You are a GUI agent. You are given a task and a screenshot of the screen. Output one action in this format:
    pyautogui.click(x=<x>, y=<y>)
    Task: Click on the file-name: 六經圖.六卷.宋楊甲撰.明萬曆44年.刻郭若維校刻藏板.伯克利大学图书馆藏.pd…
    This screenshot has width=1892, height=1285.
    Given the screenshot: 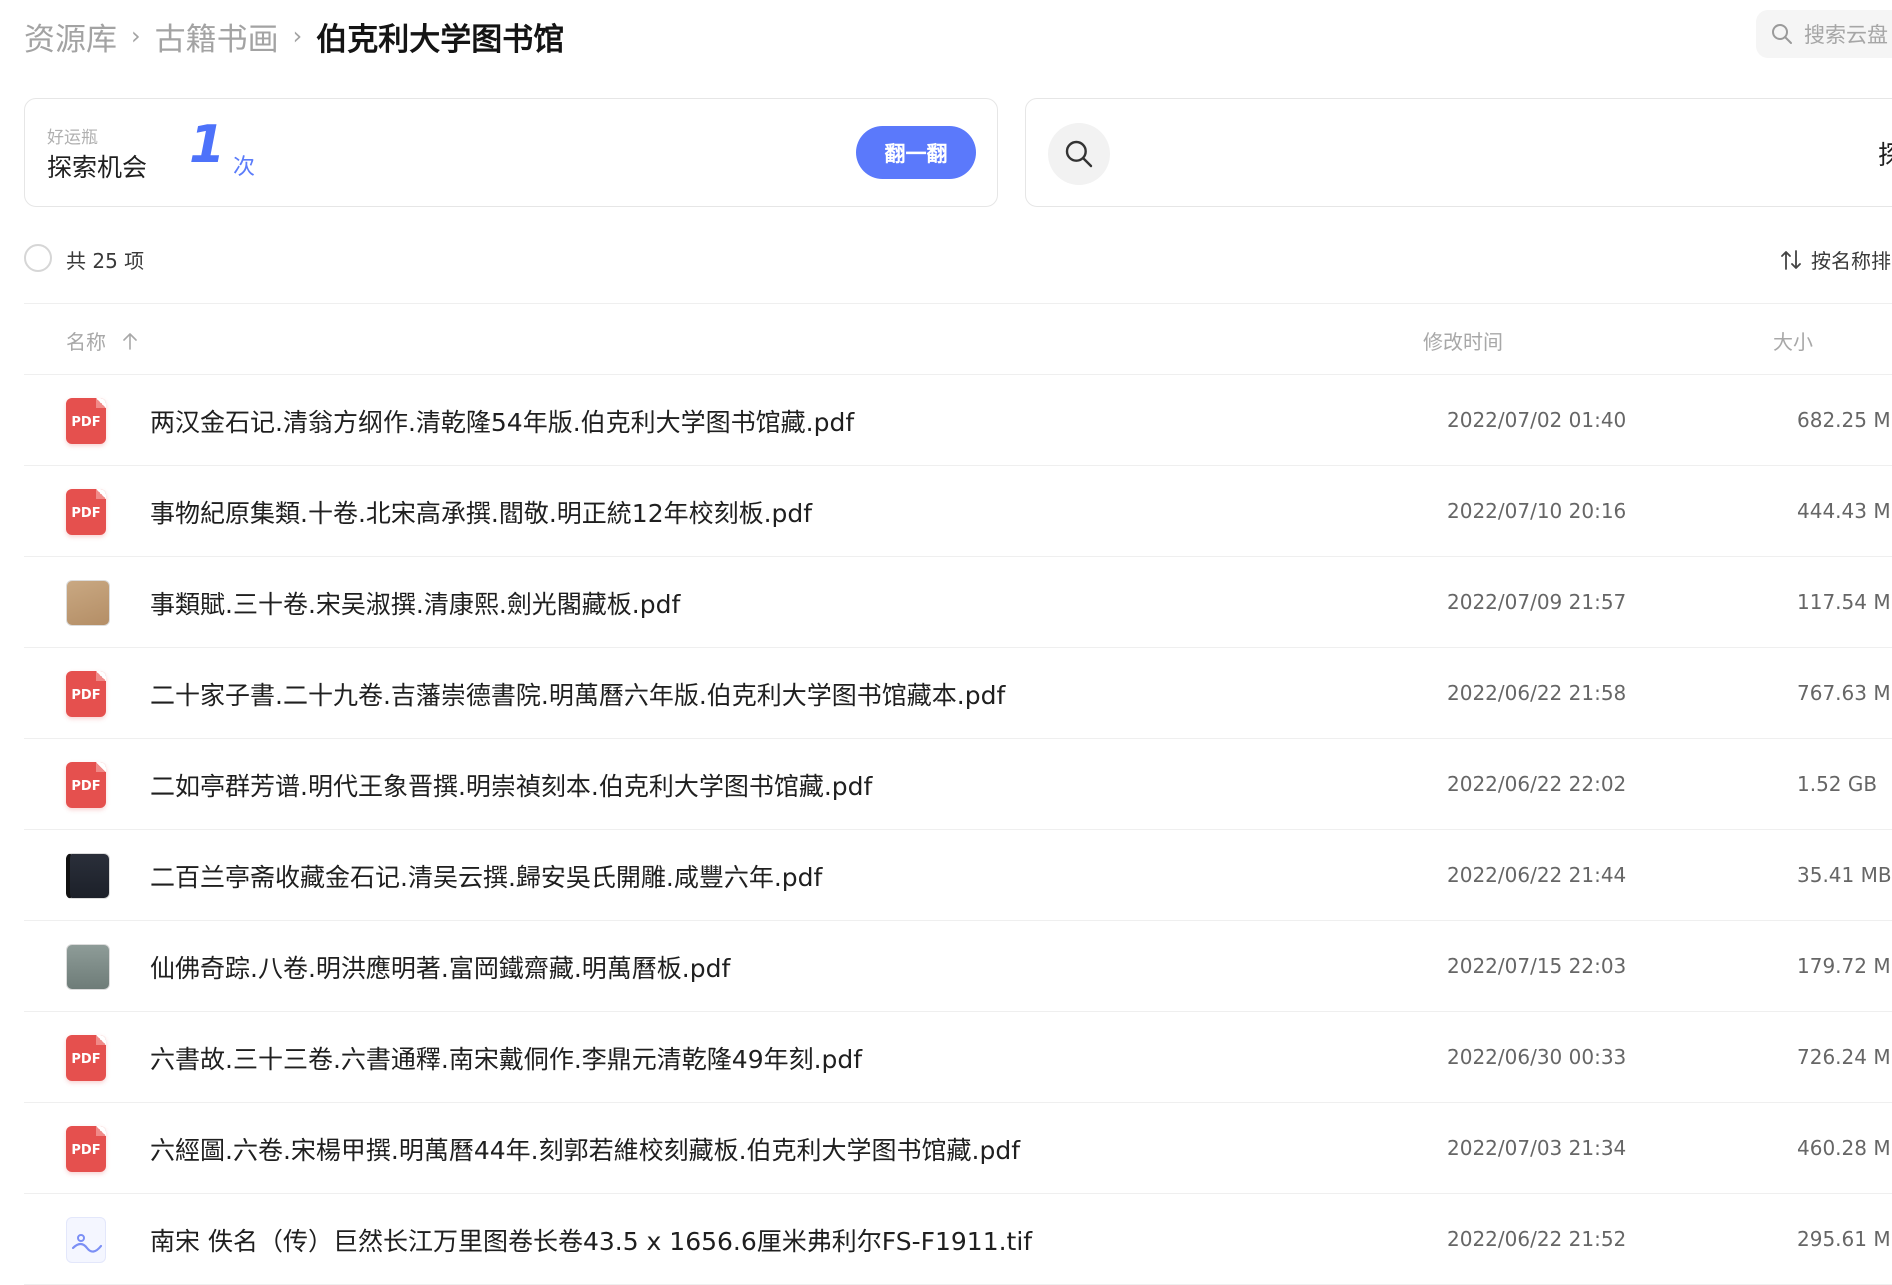 What is the action you would take?
    pyautogui.click(x=585, y=1149)
    